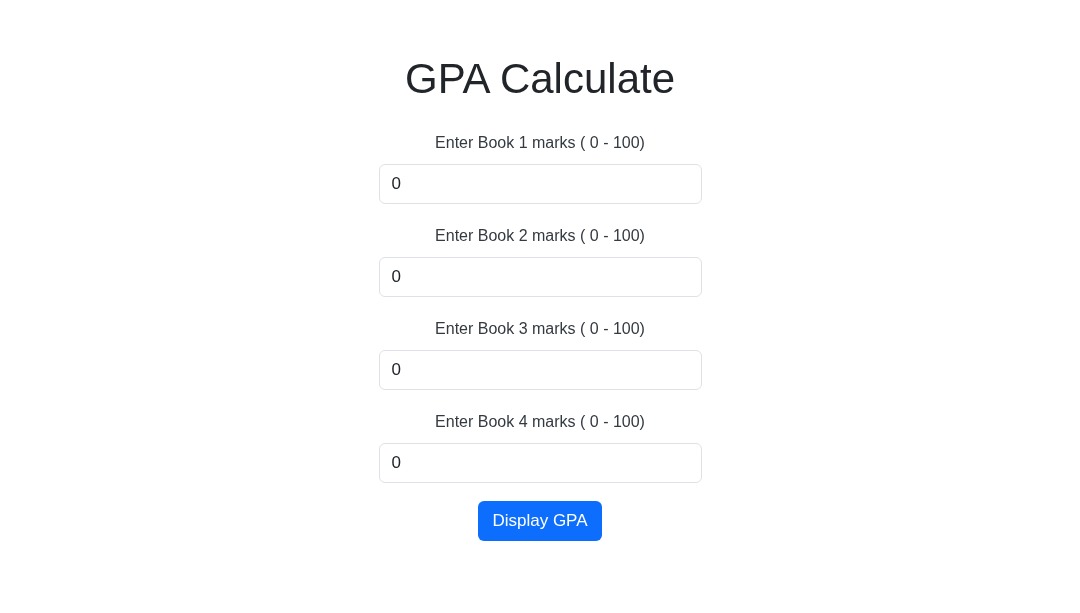 The image size is (1080, 613). Describe the element at coordinates (540, 329) in the screenshot. I see `field-label: Enter Book 3 marks ( 0 - 100)` at that location.